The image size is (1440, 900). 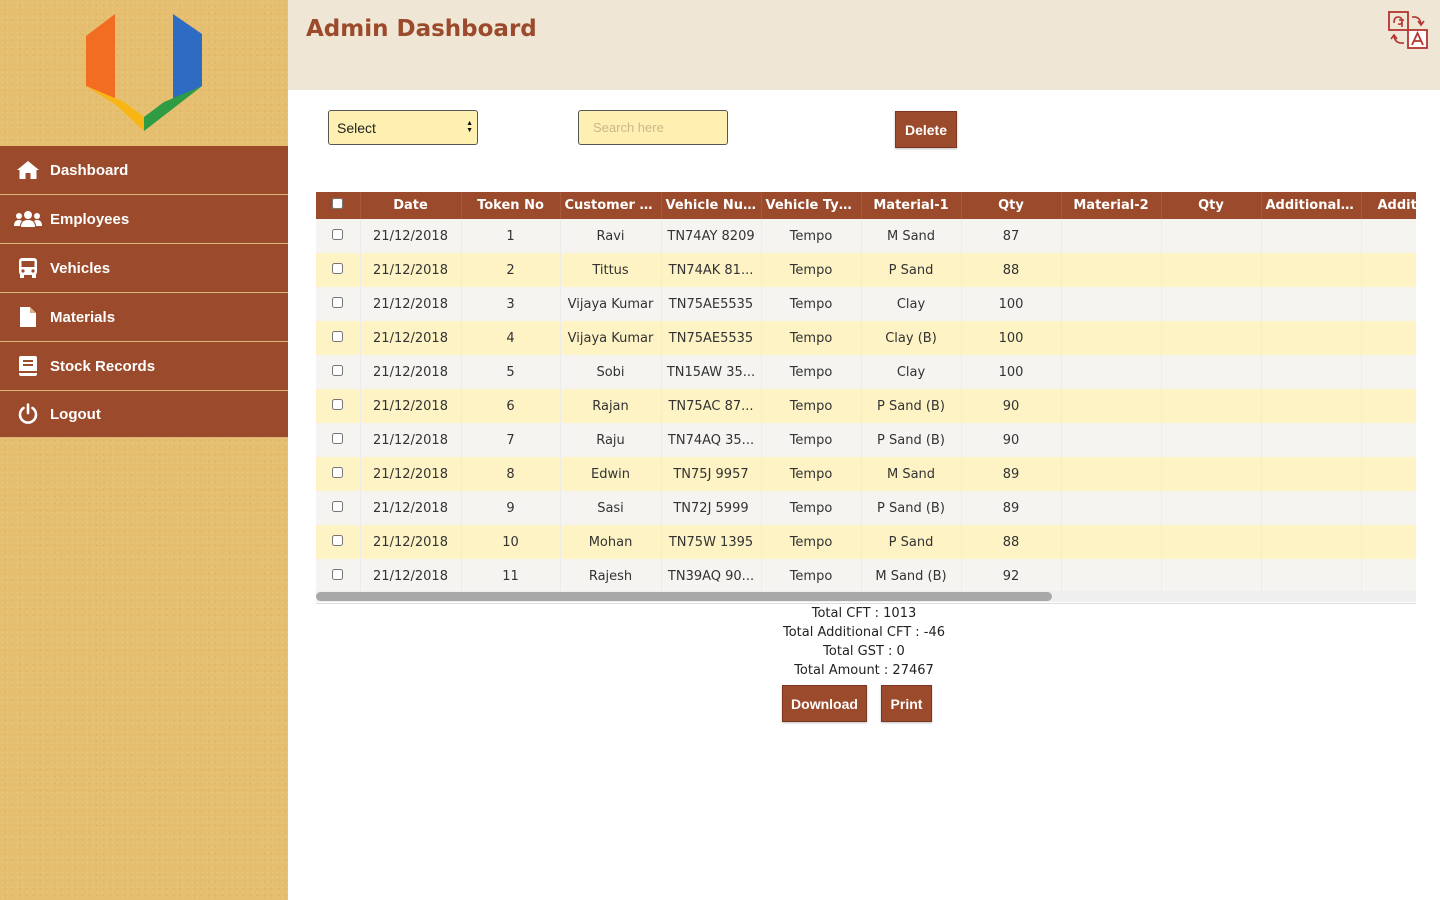 What do you see at coordinates (89, 170) in the screenshot?
I see `sidebar-item-label: Dashboard` at bounding box center [89, 170].